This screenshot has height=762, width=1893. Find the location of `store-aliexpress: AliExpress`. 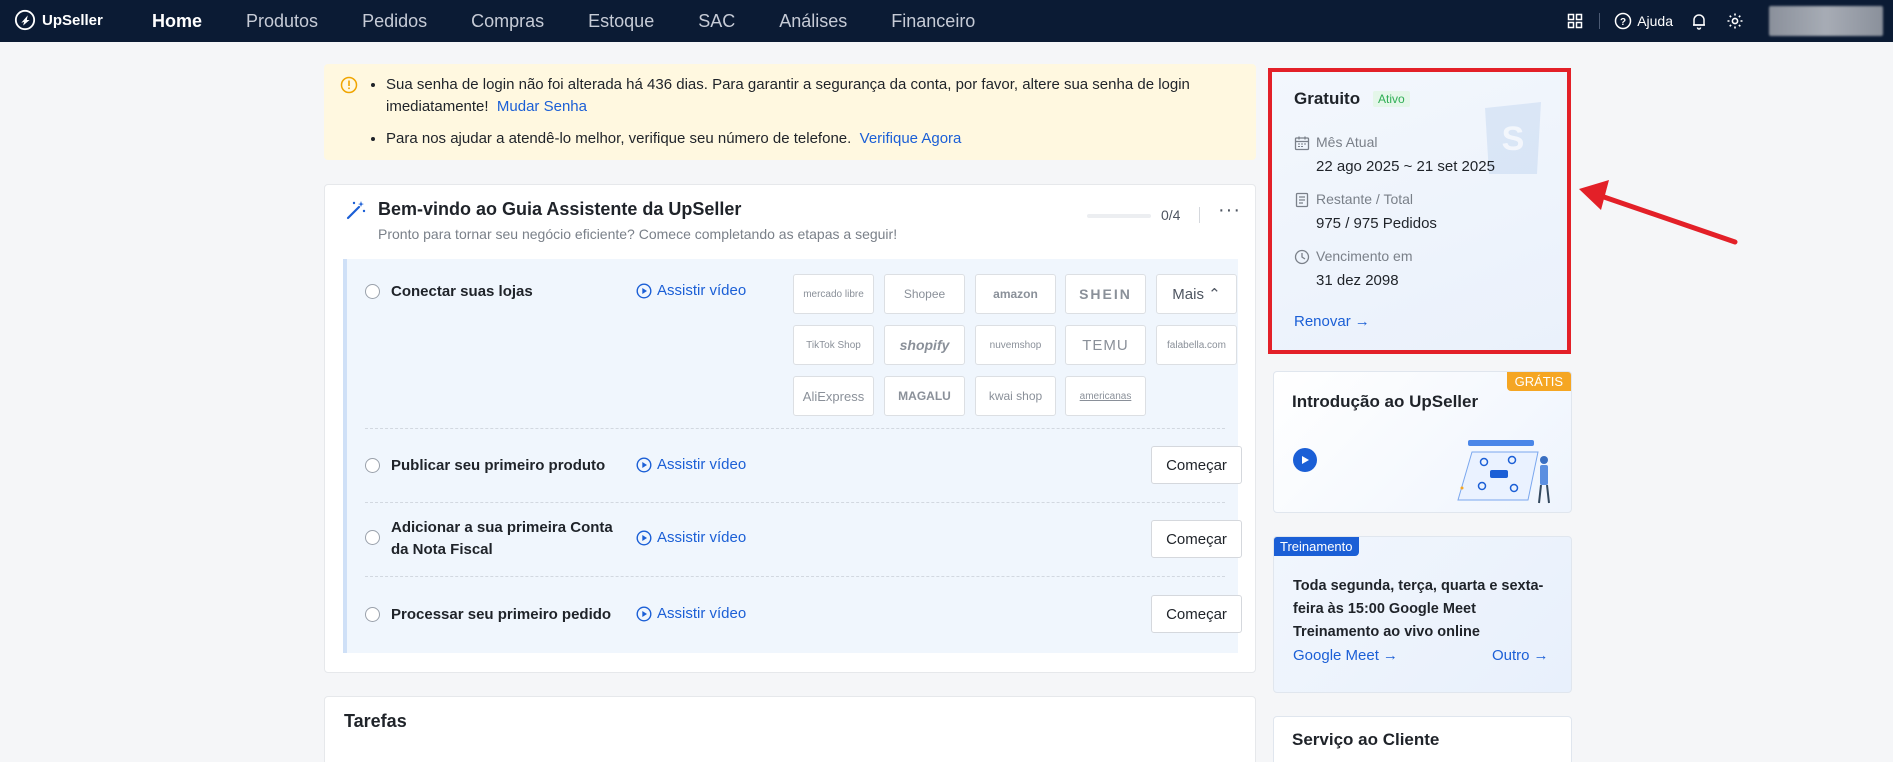

store-aliexpress: AliExpress is located at coordinates (833, 396).